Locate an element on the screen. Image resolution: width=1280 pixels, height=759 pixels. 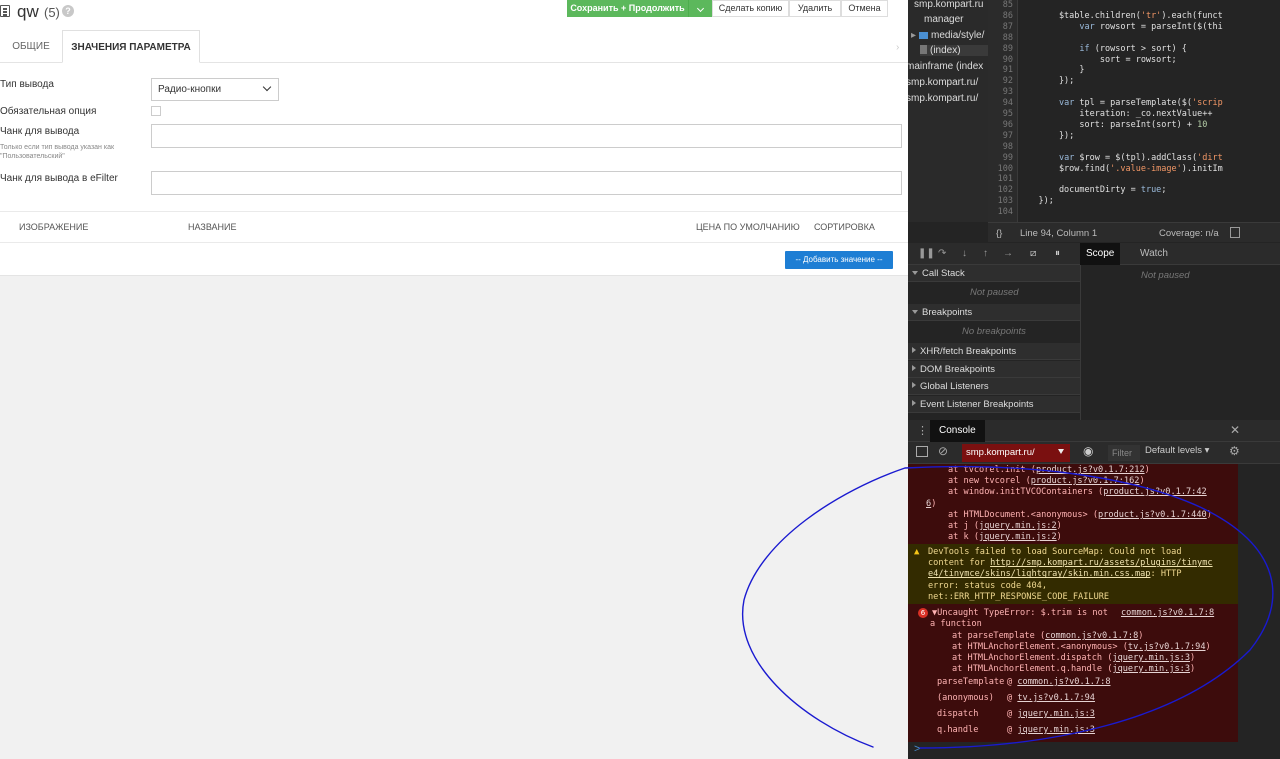
output-type-select: Радио-кнопки is located at coordinates (215, 89).